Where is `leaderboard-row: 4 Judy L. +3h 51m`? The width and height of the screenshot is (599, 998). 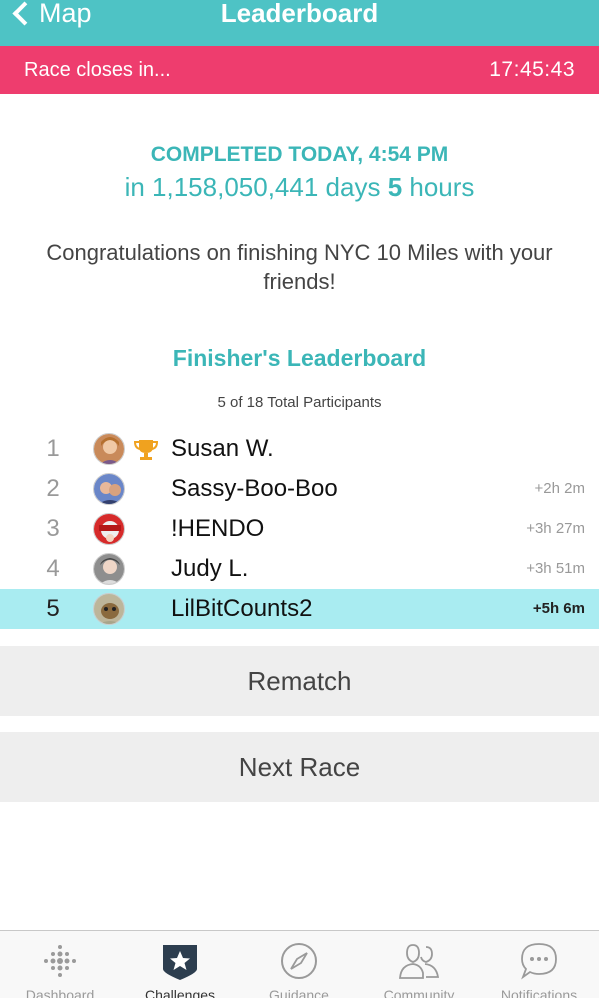
leaderboard-row: 4 Judy L. +3h 51m is located at coordinates (299, 569).